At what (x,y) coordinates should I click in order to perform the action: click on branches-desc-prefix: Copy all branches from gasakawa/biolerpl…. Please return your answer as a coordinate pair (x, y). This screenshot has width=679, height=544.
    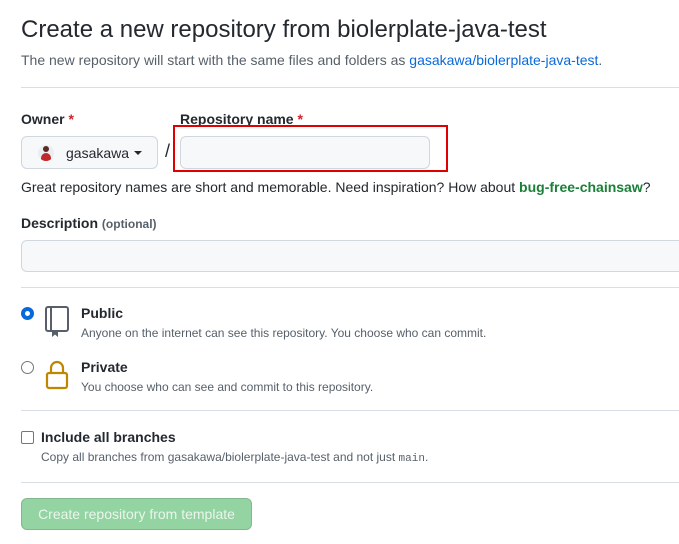
    Looking at the image, I should click on (220, 457).